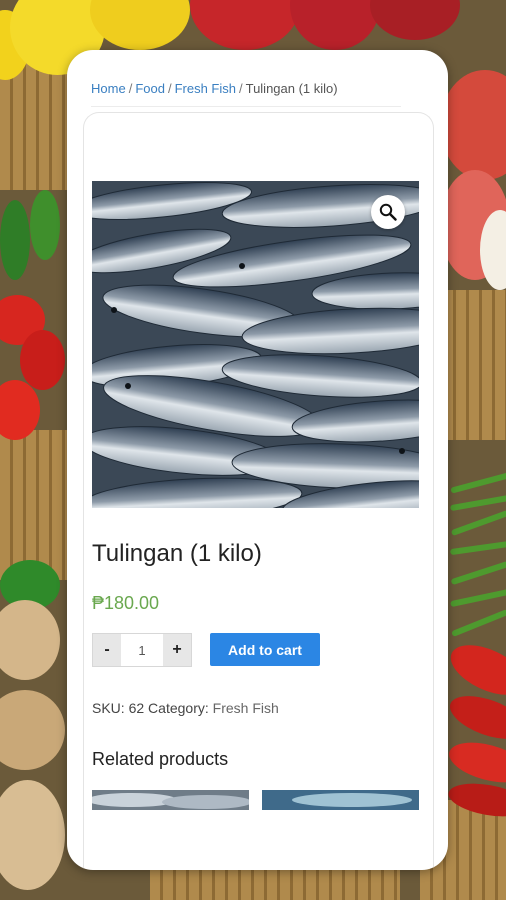  I want to click on breadcrumb-home-link: Home, so click(108, 88).